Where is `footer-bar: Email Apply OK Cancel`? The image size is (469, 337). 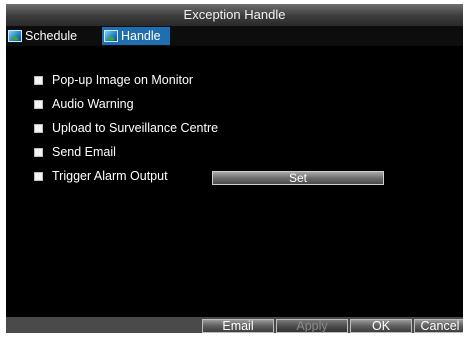
footer-bar: Email Apply OK Cancel is located at coordinates (234, 325).